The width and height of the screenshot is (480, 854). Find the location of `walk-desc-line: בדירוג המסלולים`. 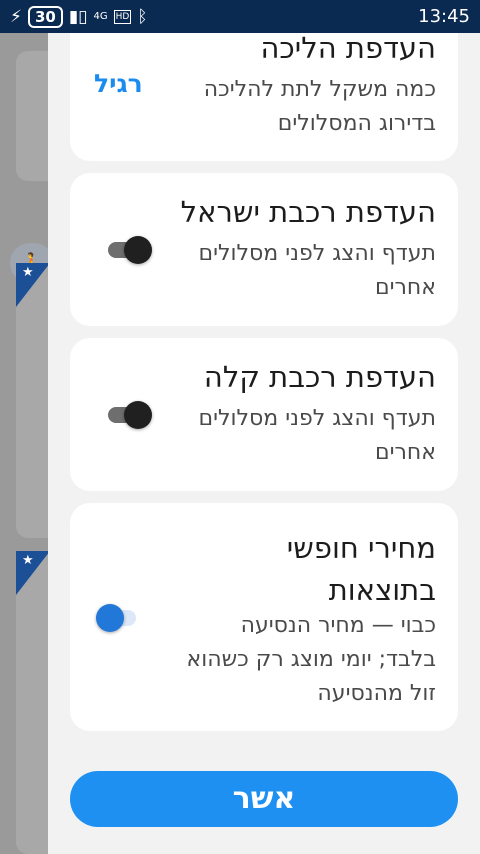

walk-desc-line: בדירוג המסלולים is located at coordinates (356, 123).